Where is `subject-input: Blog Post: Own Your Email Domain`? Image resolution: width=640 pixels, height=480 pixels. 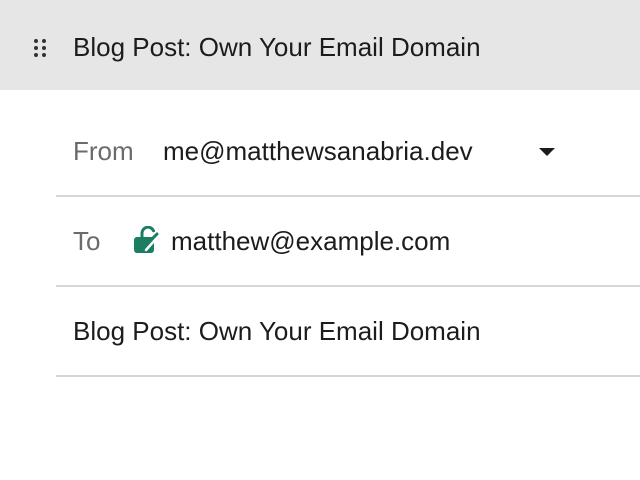
subject-input: Blog Post: Own Your Email Domain is located at coordinates (277, 331).